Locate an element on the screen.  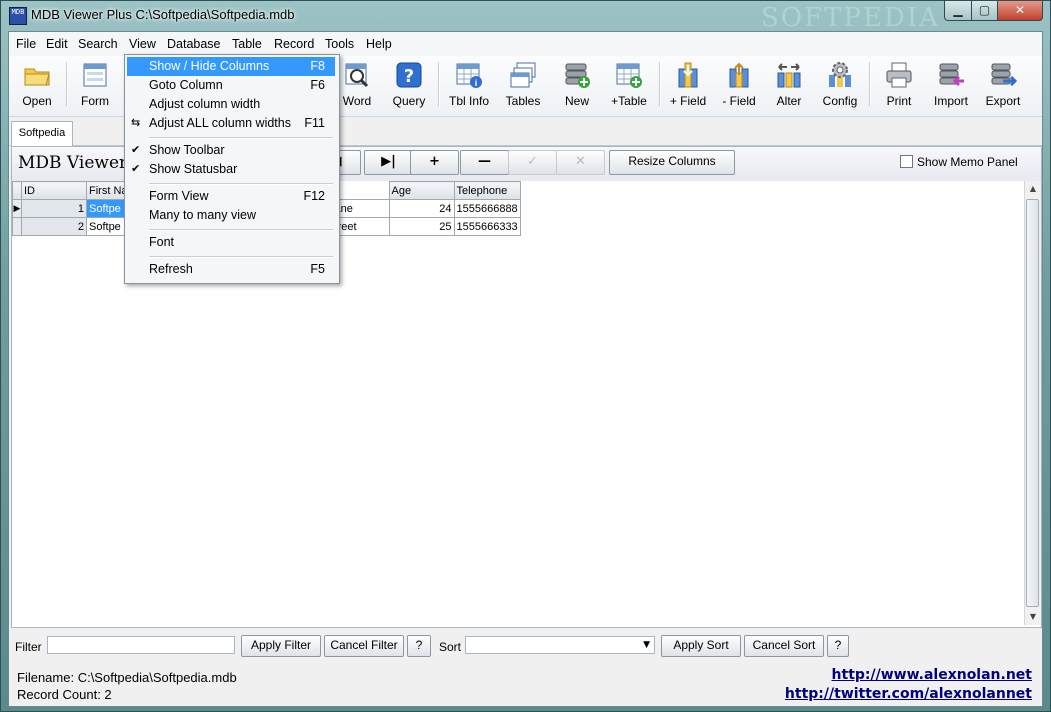
apply-filter-button: Apply Filter is located at coordinates (281, 646).